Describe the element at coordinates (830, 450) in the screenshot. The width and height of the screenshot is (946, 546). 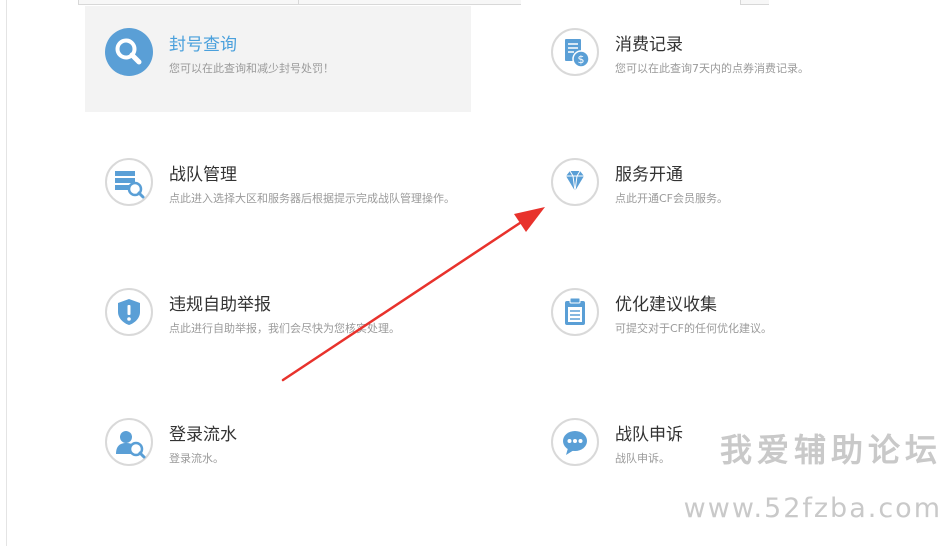
I see `watermark-title: 我爱辅助论坛` at that location.